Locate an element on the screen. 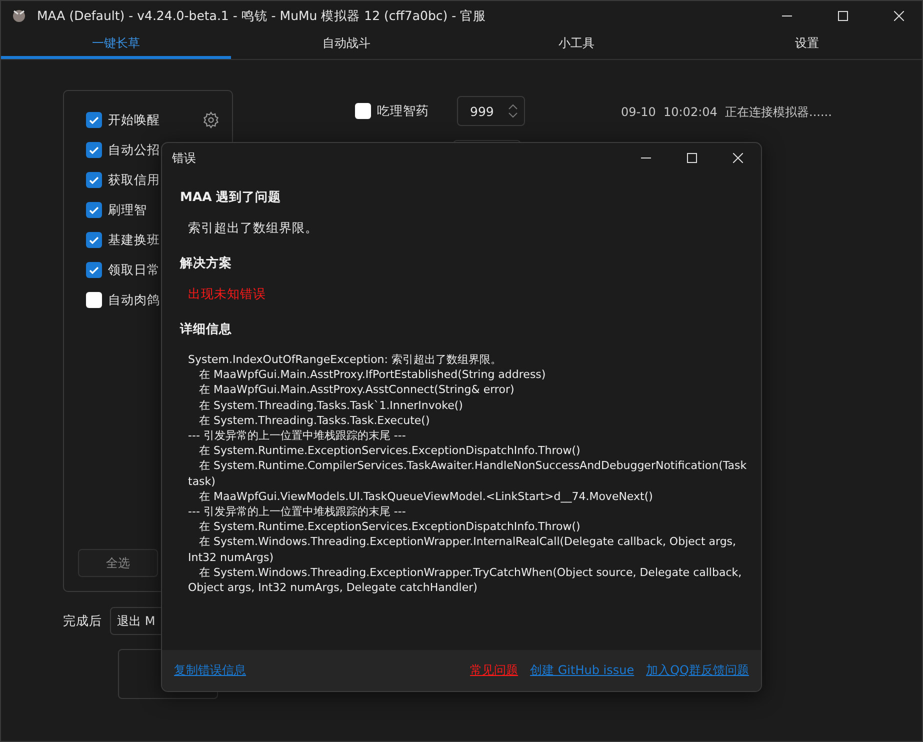  stack-trace-line: 在 MaaWpfGui.Main.AsstProxy.AsstConnect(String& error) is located at coordinates (357, 390).